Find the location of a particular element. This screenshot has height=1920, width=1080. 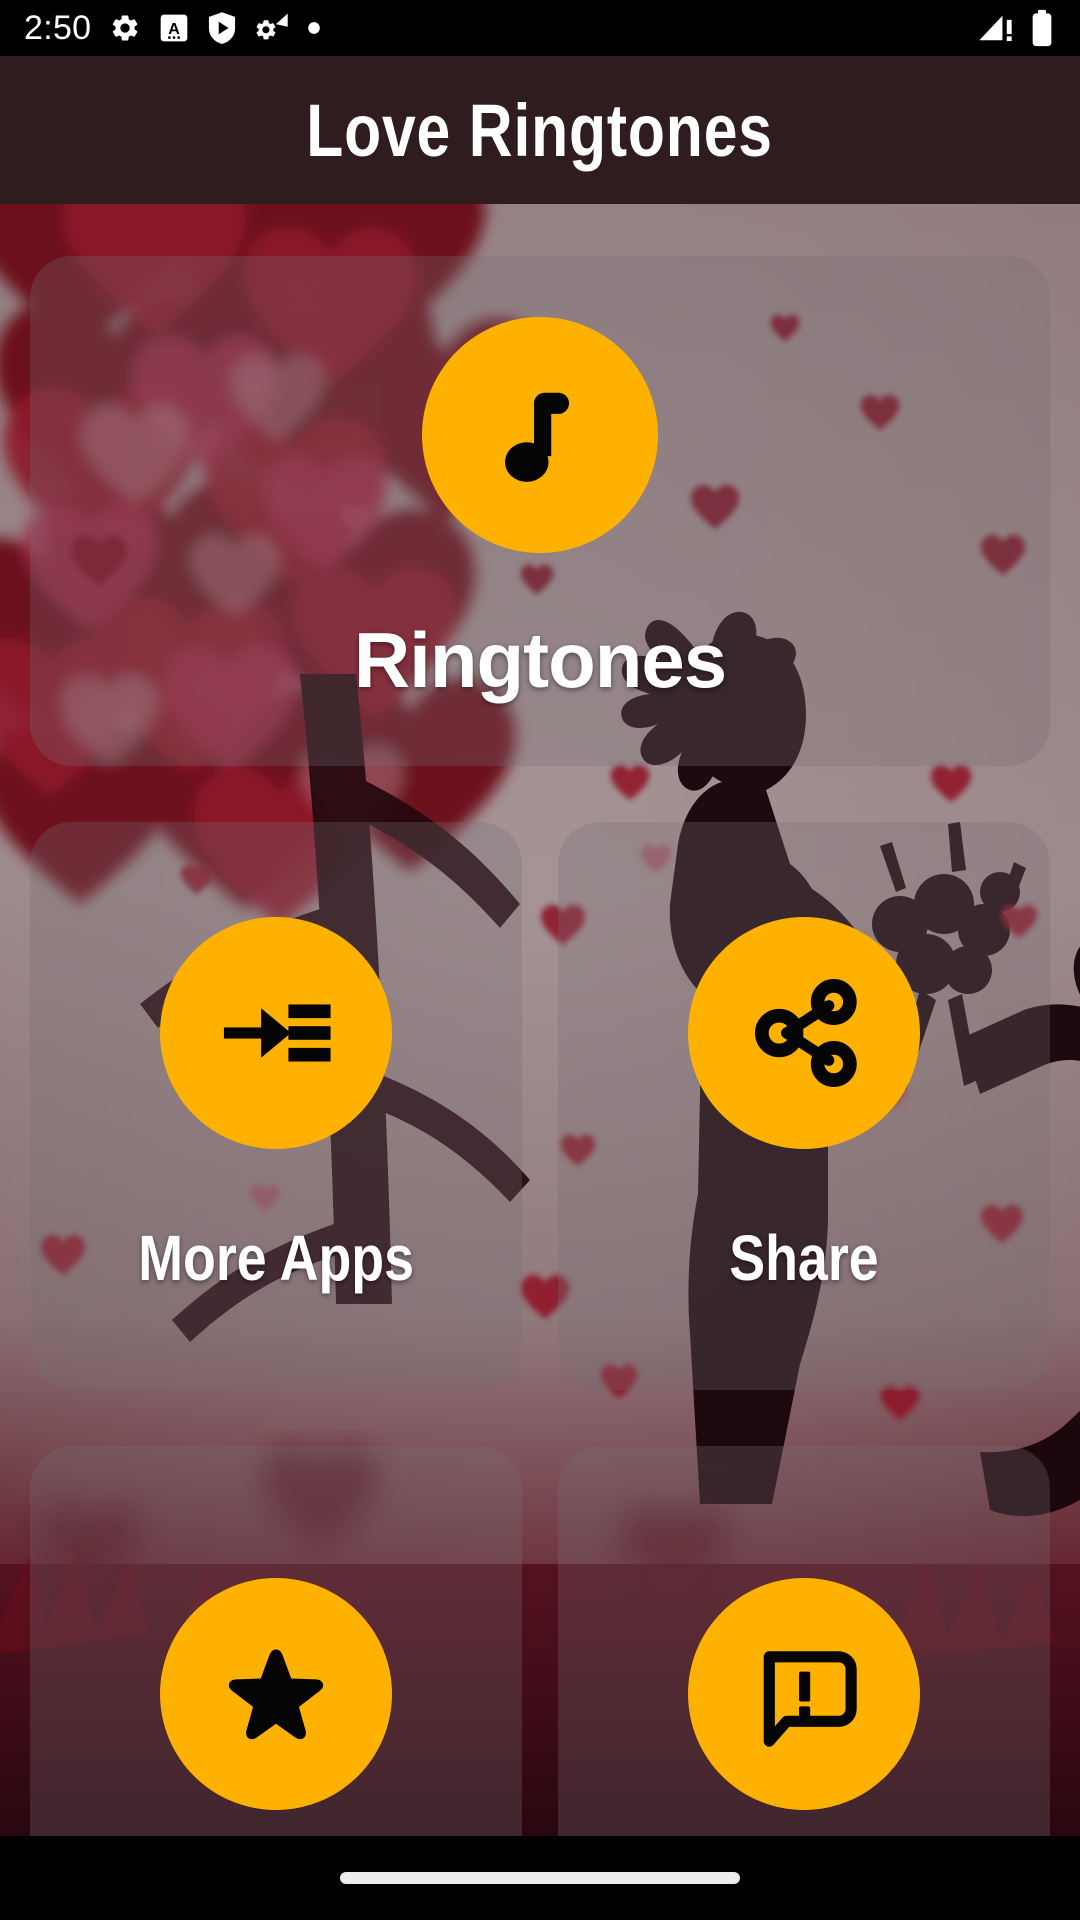

svg-text: A is located at coordinates (175, 29).